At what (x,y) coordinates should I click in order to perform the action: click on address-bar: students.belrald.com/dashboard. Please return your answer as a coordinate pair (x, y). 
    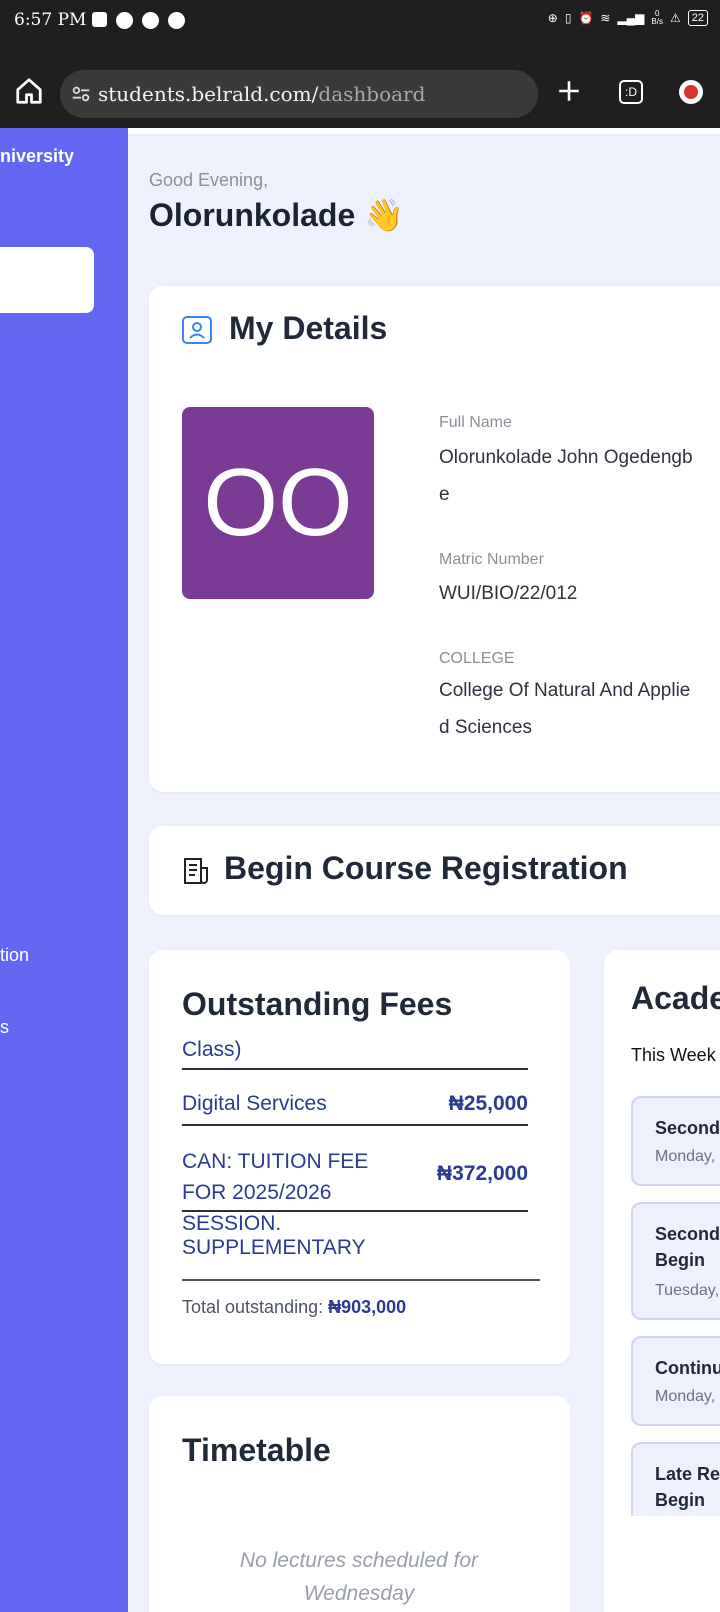
    Looking at the image, I should click on (299, 94).